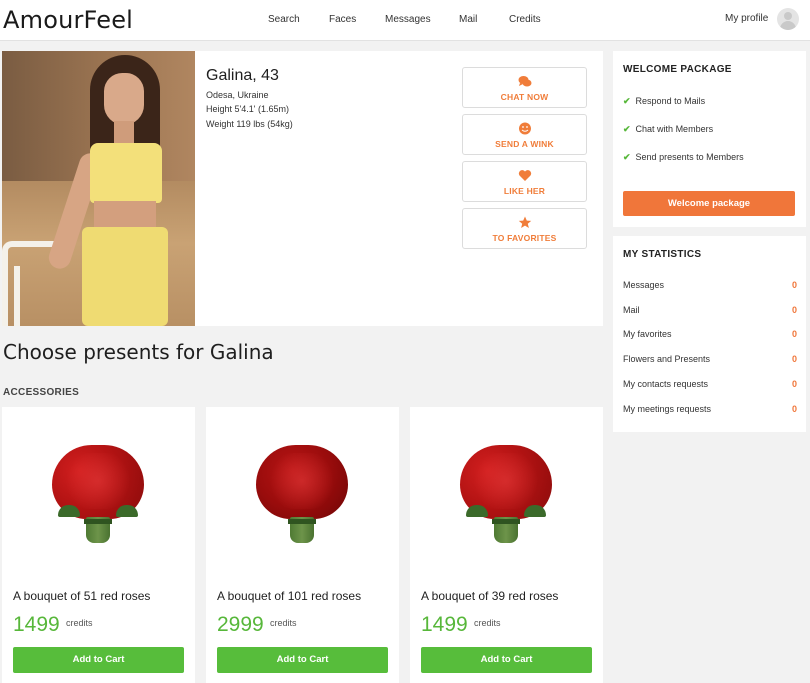 This screenshot has width=810, height=683. I want to click on my-profile-link: My profile, so click(746, 18).